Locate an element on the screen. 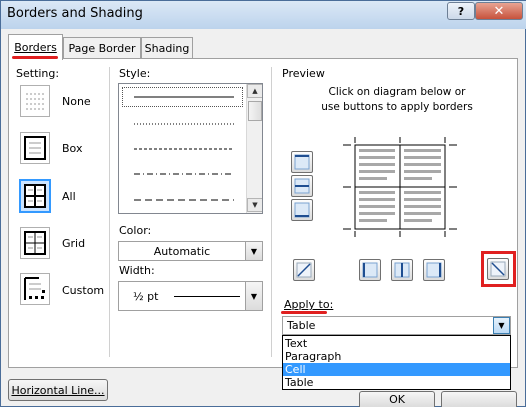  help-button: ? is located at coordinates (461, 11).